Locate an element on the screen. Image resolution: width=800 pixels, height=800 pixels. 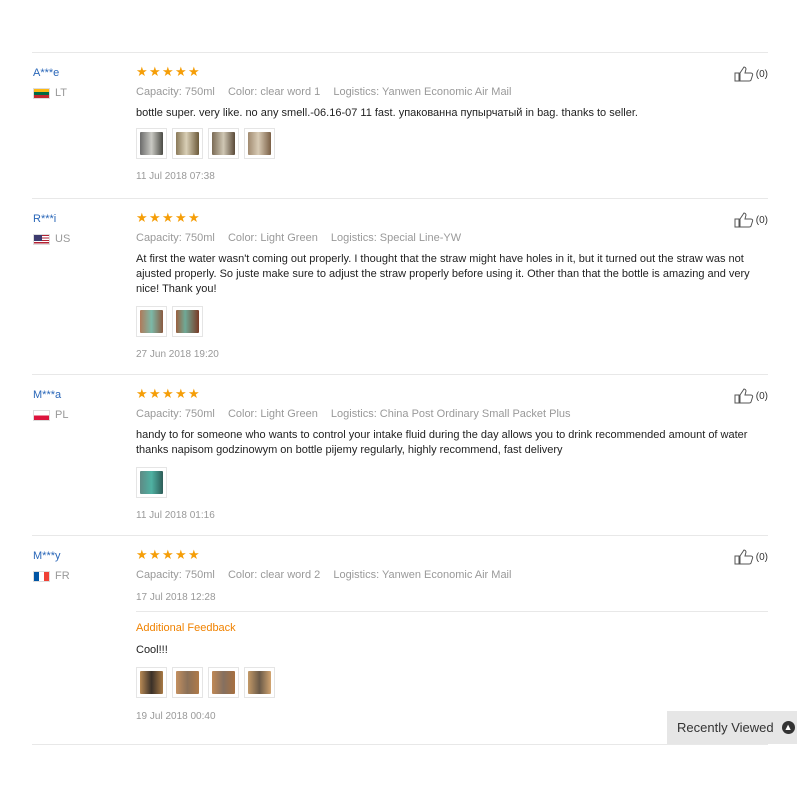
reviewer-name: M***a is located at coordinates (50, 395).